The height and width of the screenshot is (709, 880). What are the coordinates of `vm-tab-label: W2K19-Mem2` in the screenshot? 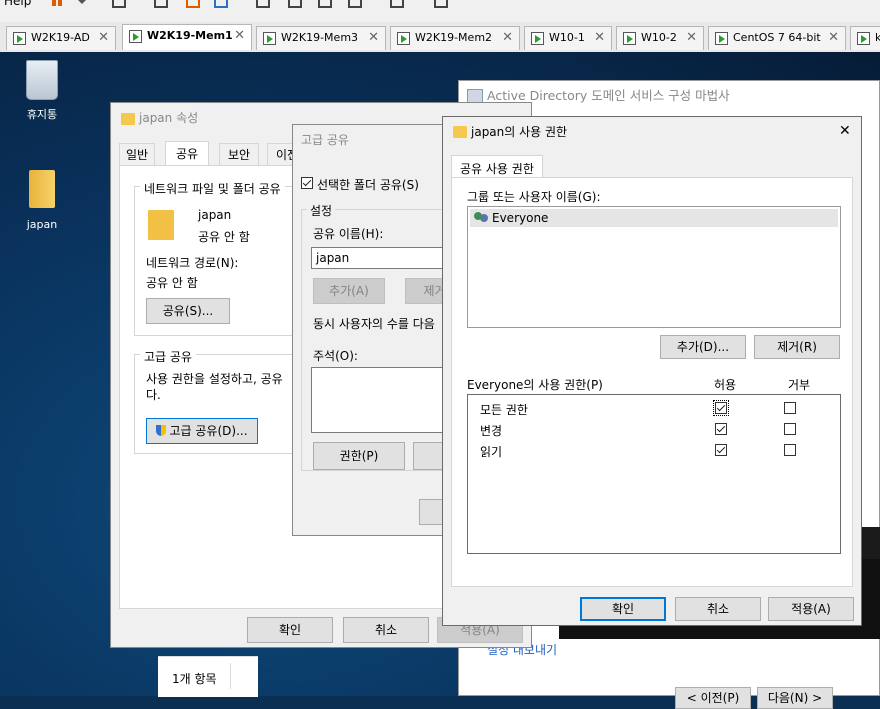 It's located at (454, 37).